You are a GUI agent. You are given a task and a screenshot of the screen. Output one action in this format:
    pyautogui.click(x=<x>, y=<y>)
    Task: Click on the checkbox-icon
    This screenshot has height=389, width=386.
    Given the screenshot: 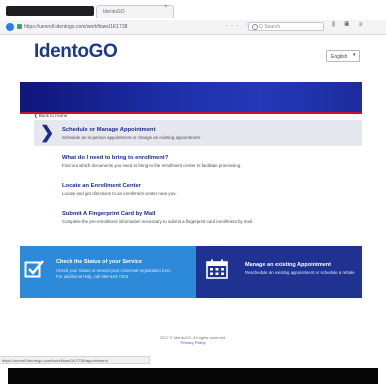 What is the action you would take?
    pyautogui.click(x=34, y=269)
    